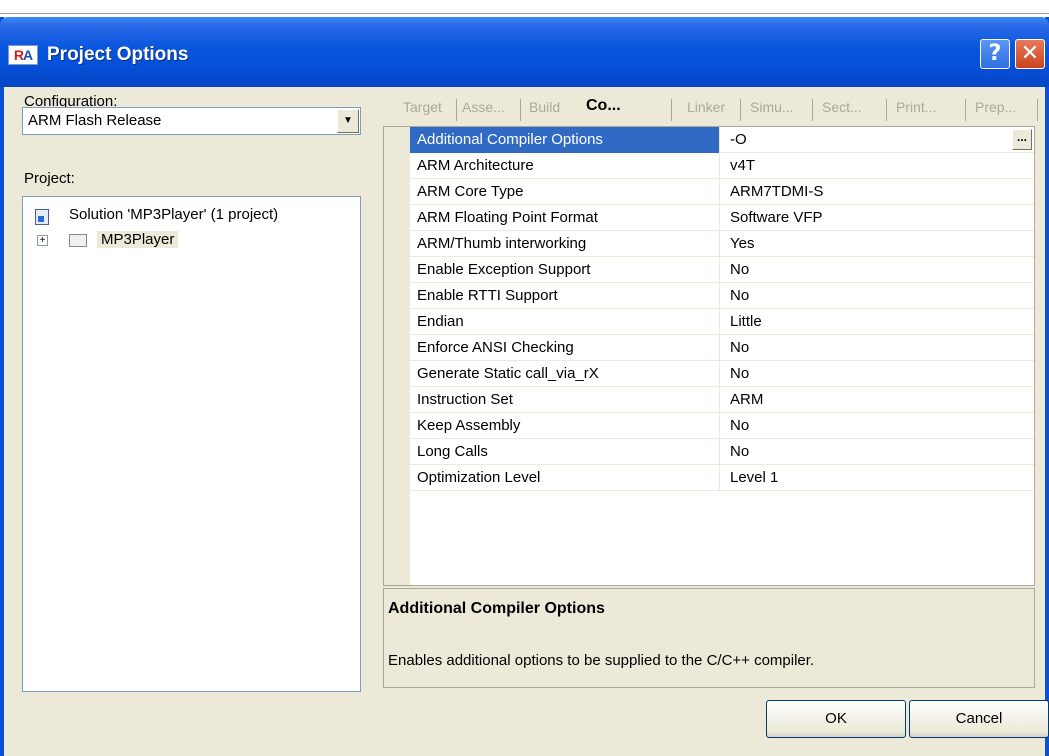  Describe the element at coordinates (722, 270) in the screenshot. I see `property-row: Enable Exception Support No` at that location.